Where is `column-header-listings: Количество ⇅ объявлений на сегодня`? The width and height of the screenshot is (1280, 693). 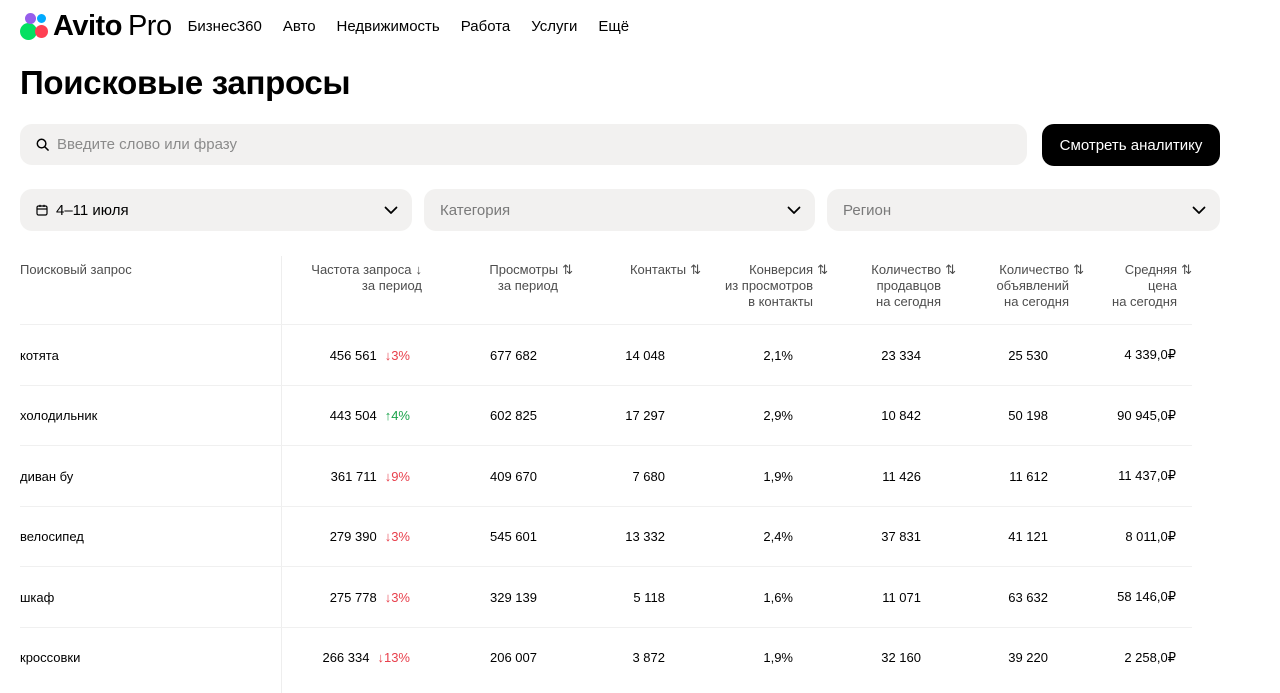
column-header-listings: Количество ⇅ объявлений на сегодня is located at coordinates (1040, 286).